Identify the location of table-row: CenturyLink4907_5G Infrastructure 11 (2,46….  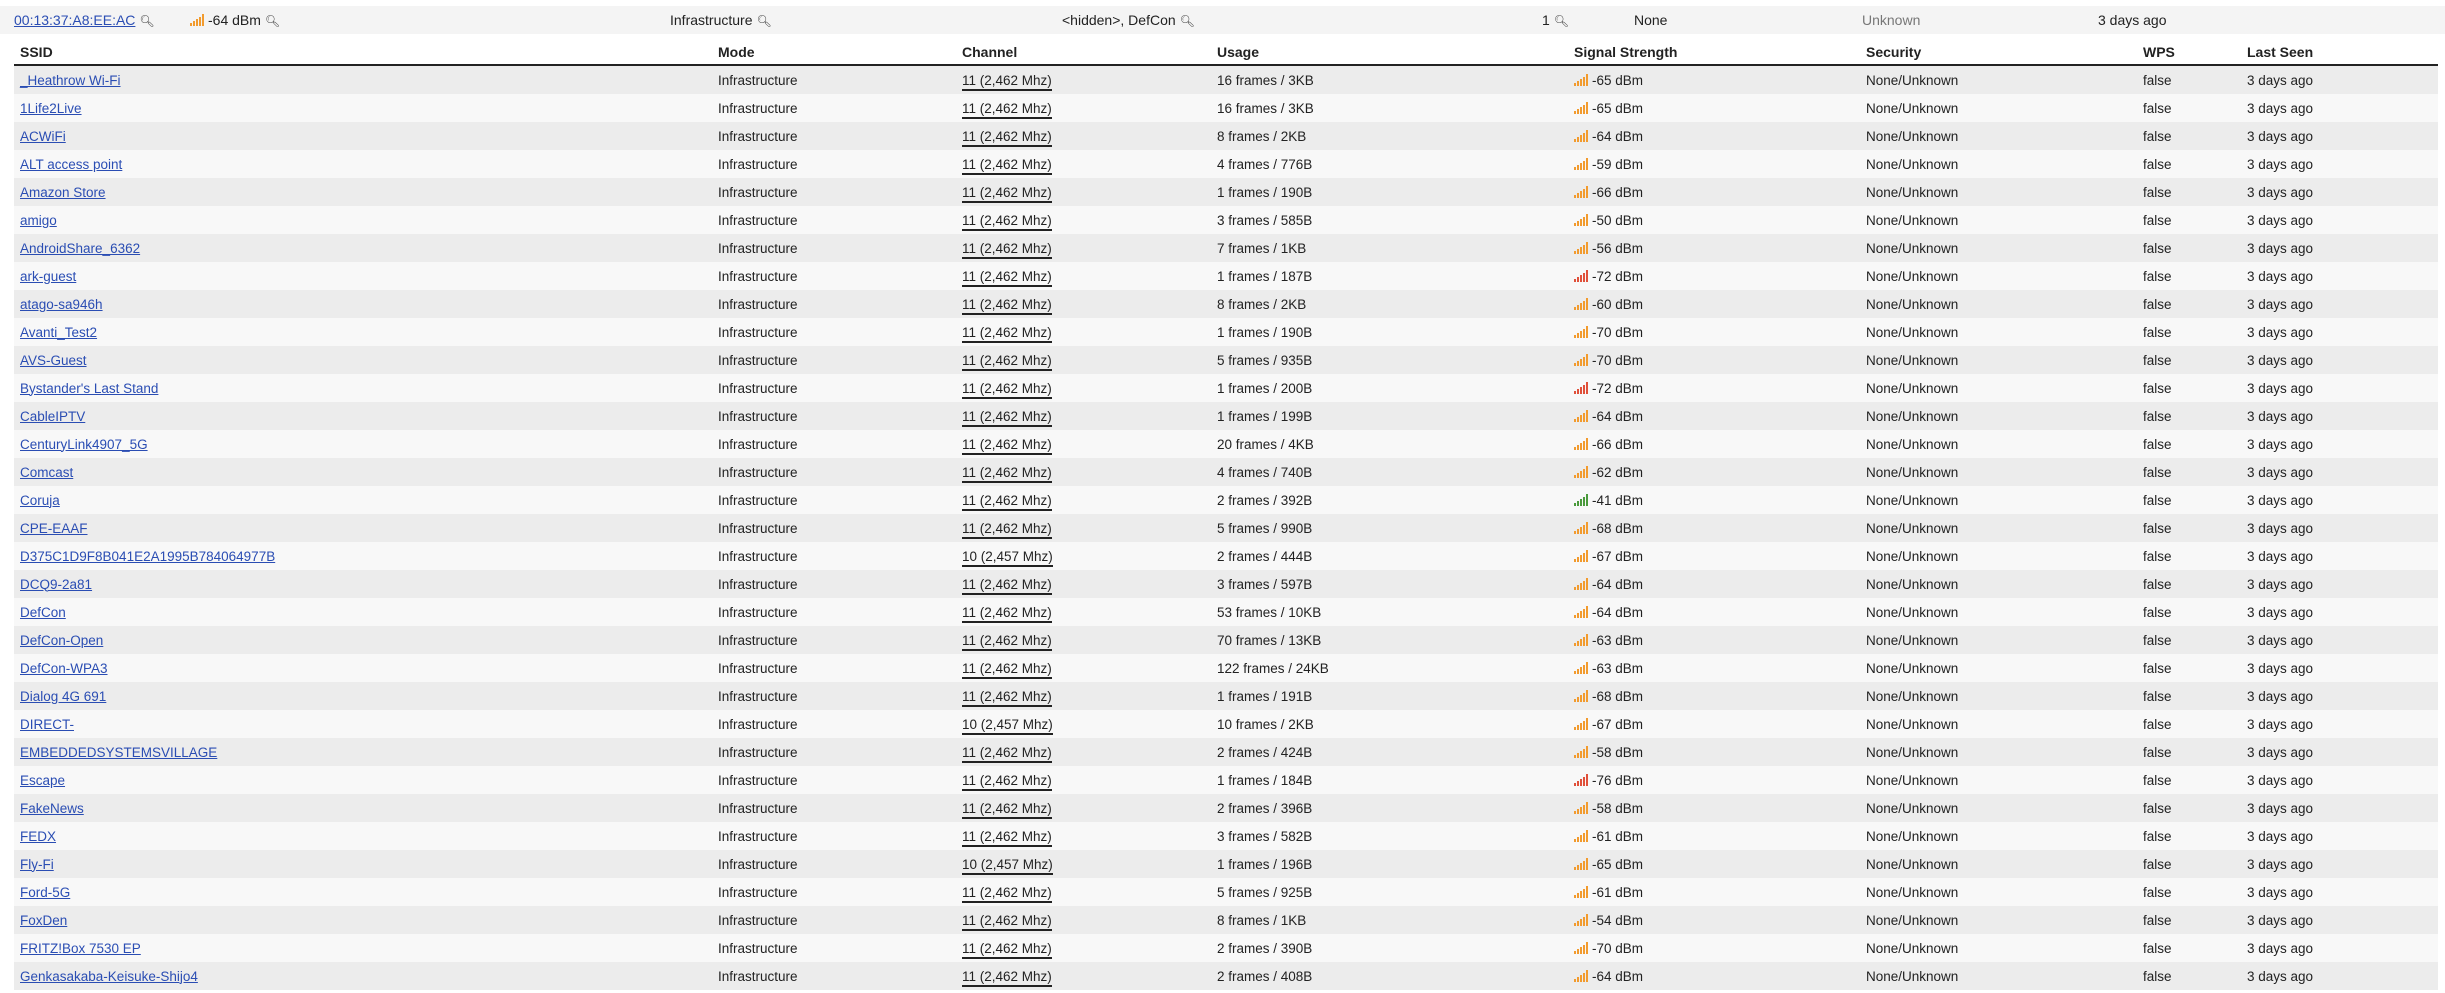
(1226, 444).